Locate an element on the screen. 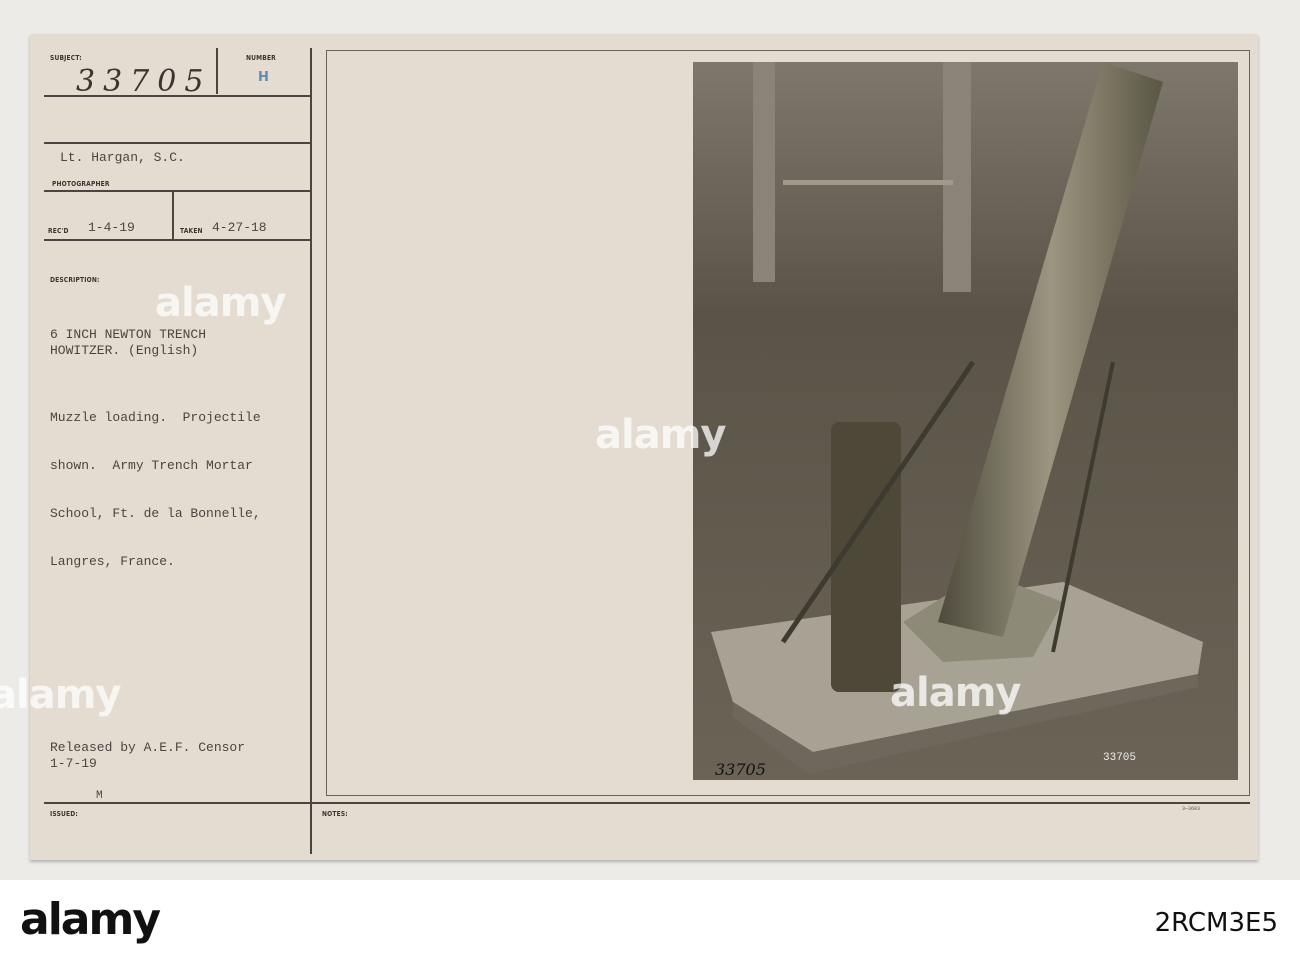 This screenshot has width=1300, height=969. alamy-logo: alamy is located at coordinates (90, 919).